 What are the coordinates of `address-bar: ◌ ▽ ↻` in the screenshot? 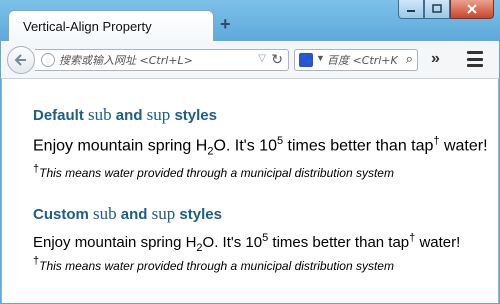 It's located at (162, 60).